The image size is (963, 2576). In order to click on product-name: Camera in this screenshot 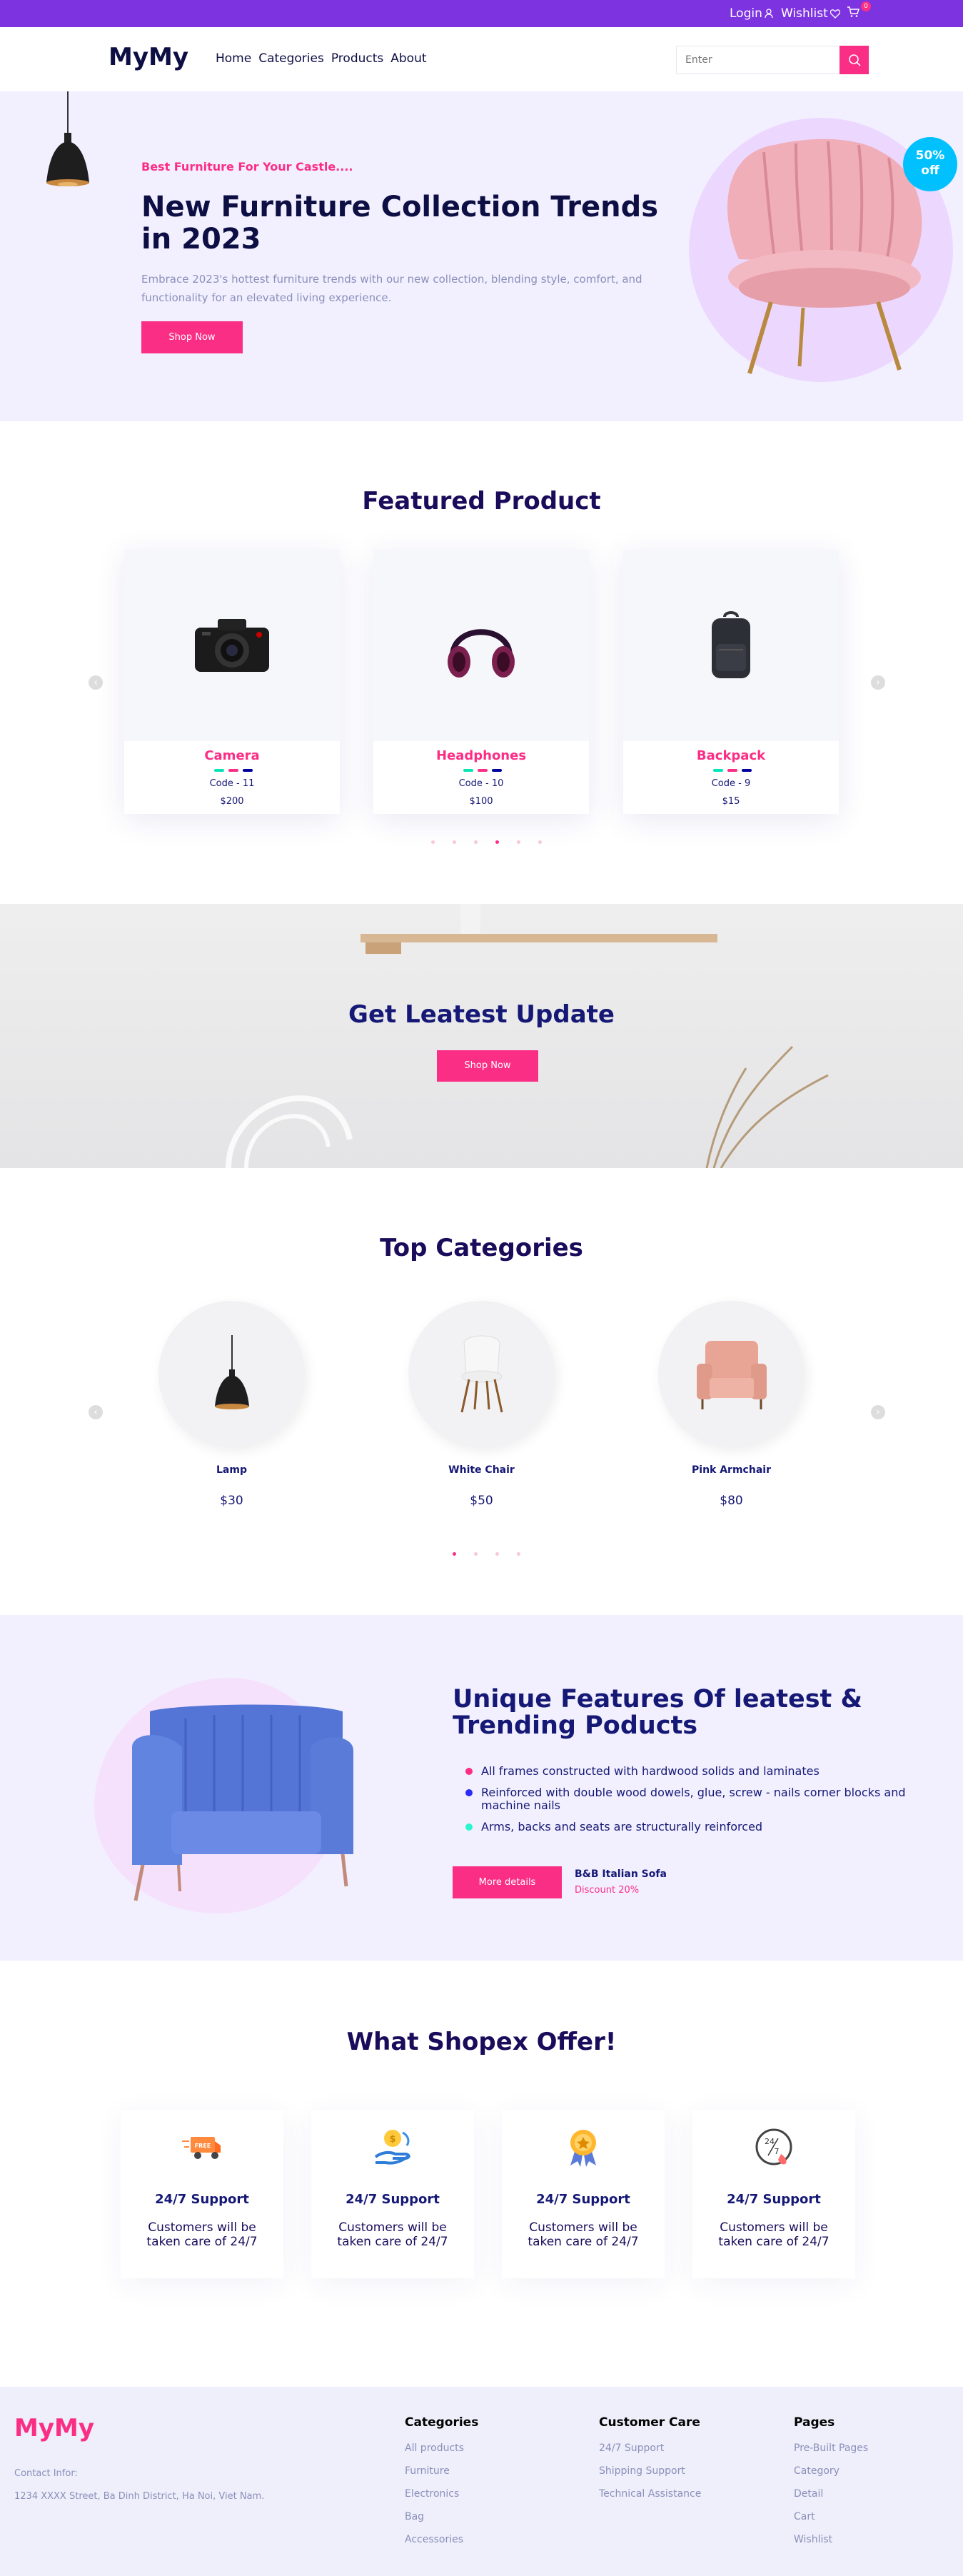, I will do `click(232, 756)`.